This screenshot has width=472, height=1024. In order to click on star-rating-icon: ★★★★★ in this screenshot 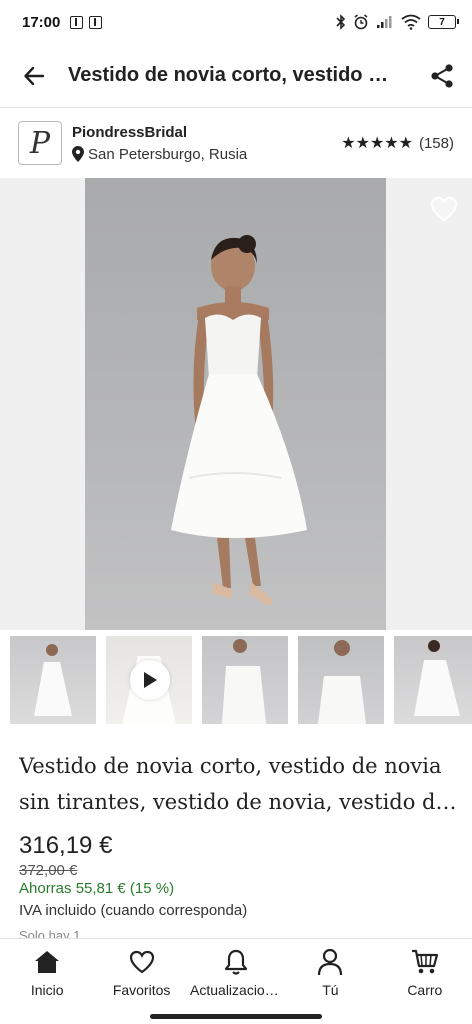, I will do `click(377, 143)`.